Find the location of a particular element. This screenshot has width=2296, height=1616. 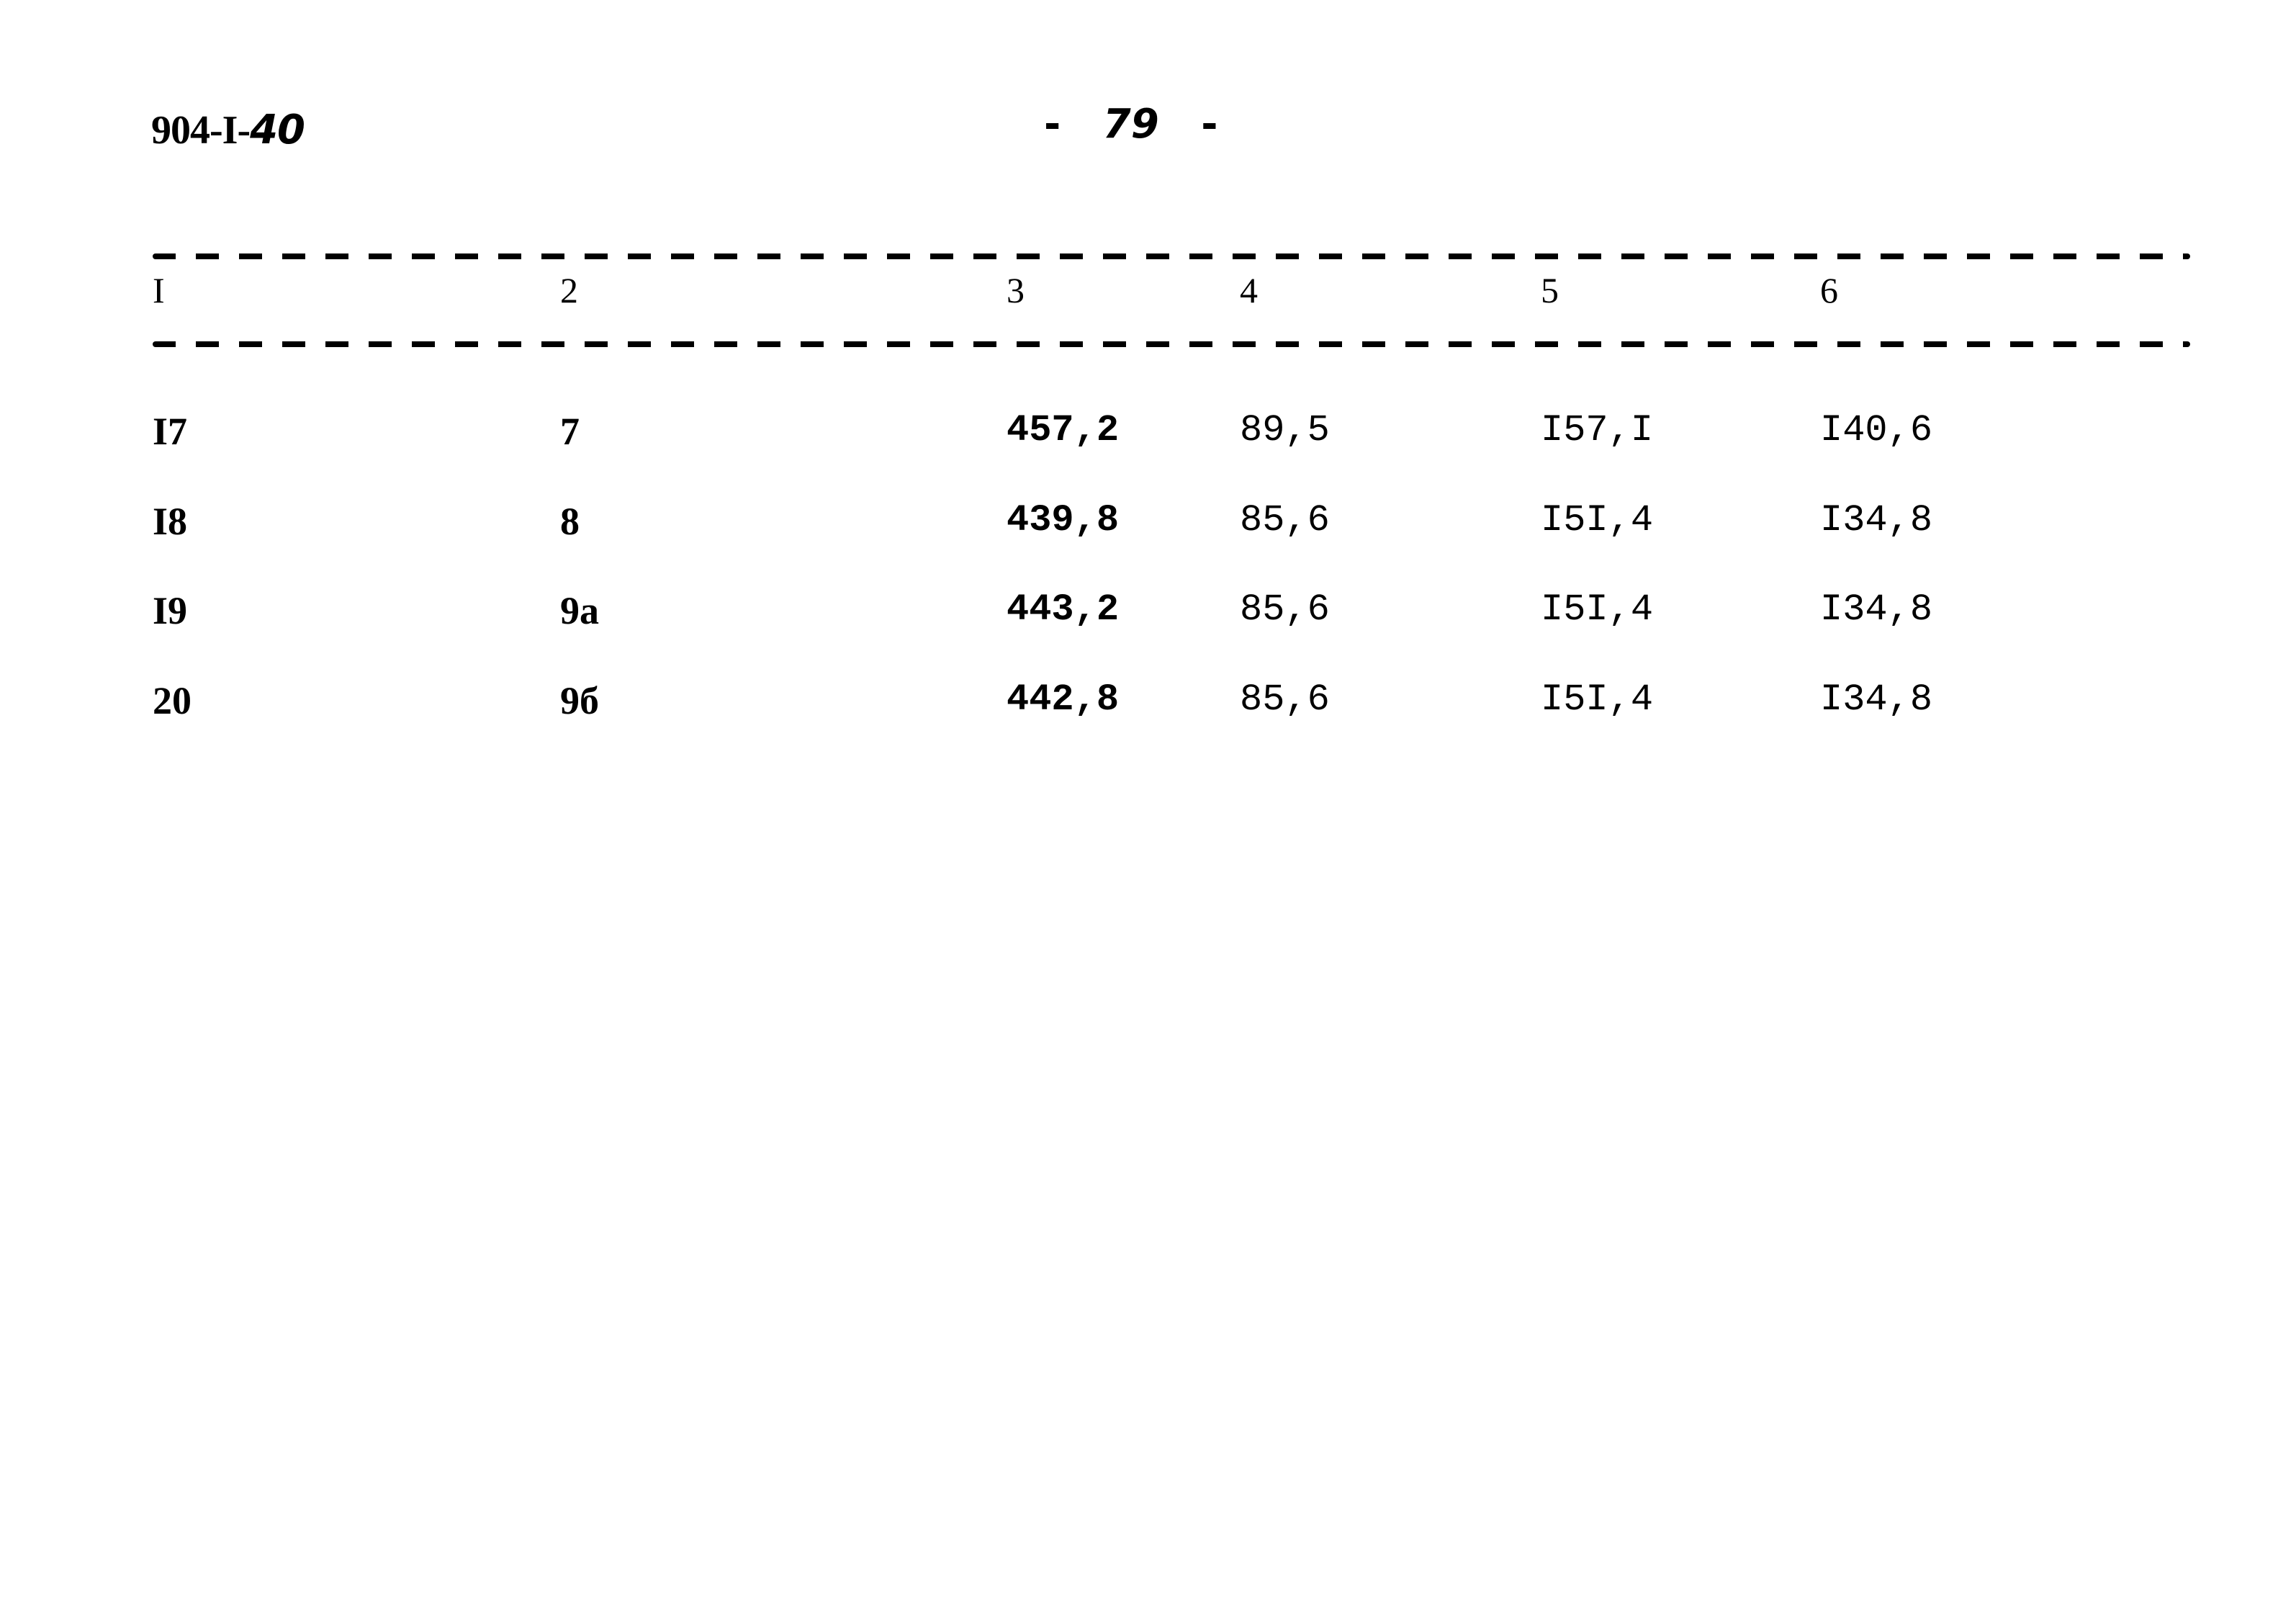

table-header-bottom-rule is located at coordinates (1172, 344).